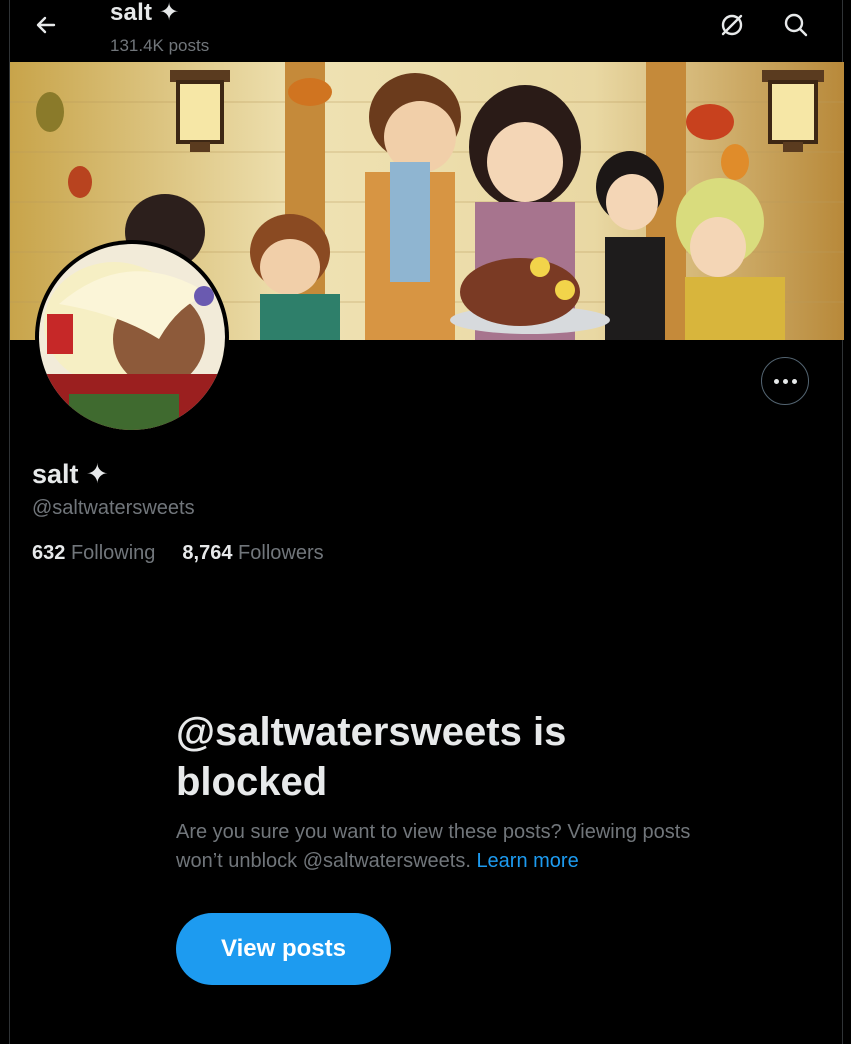 Image resolution: width=851 pixels, height=1044 pixels. I want to click on avatar-image, so click(132, 337).